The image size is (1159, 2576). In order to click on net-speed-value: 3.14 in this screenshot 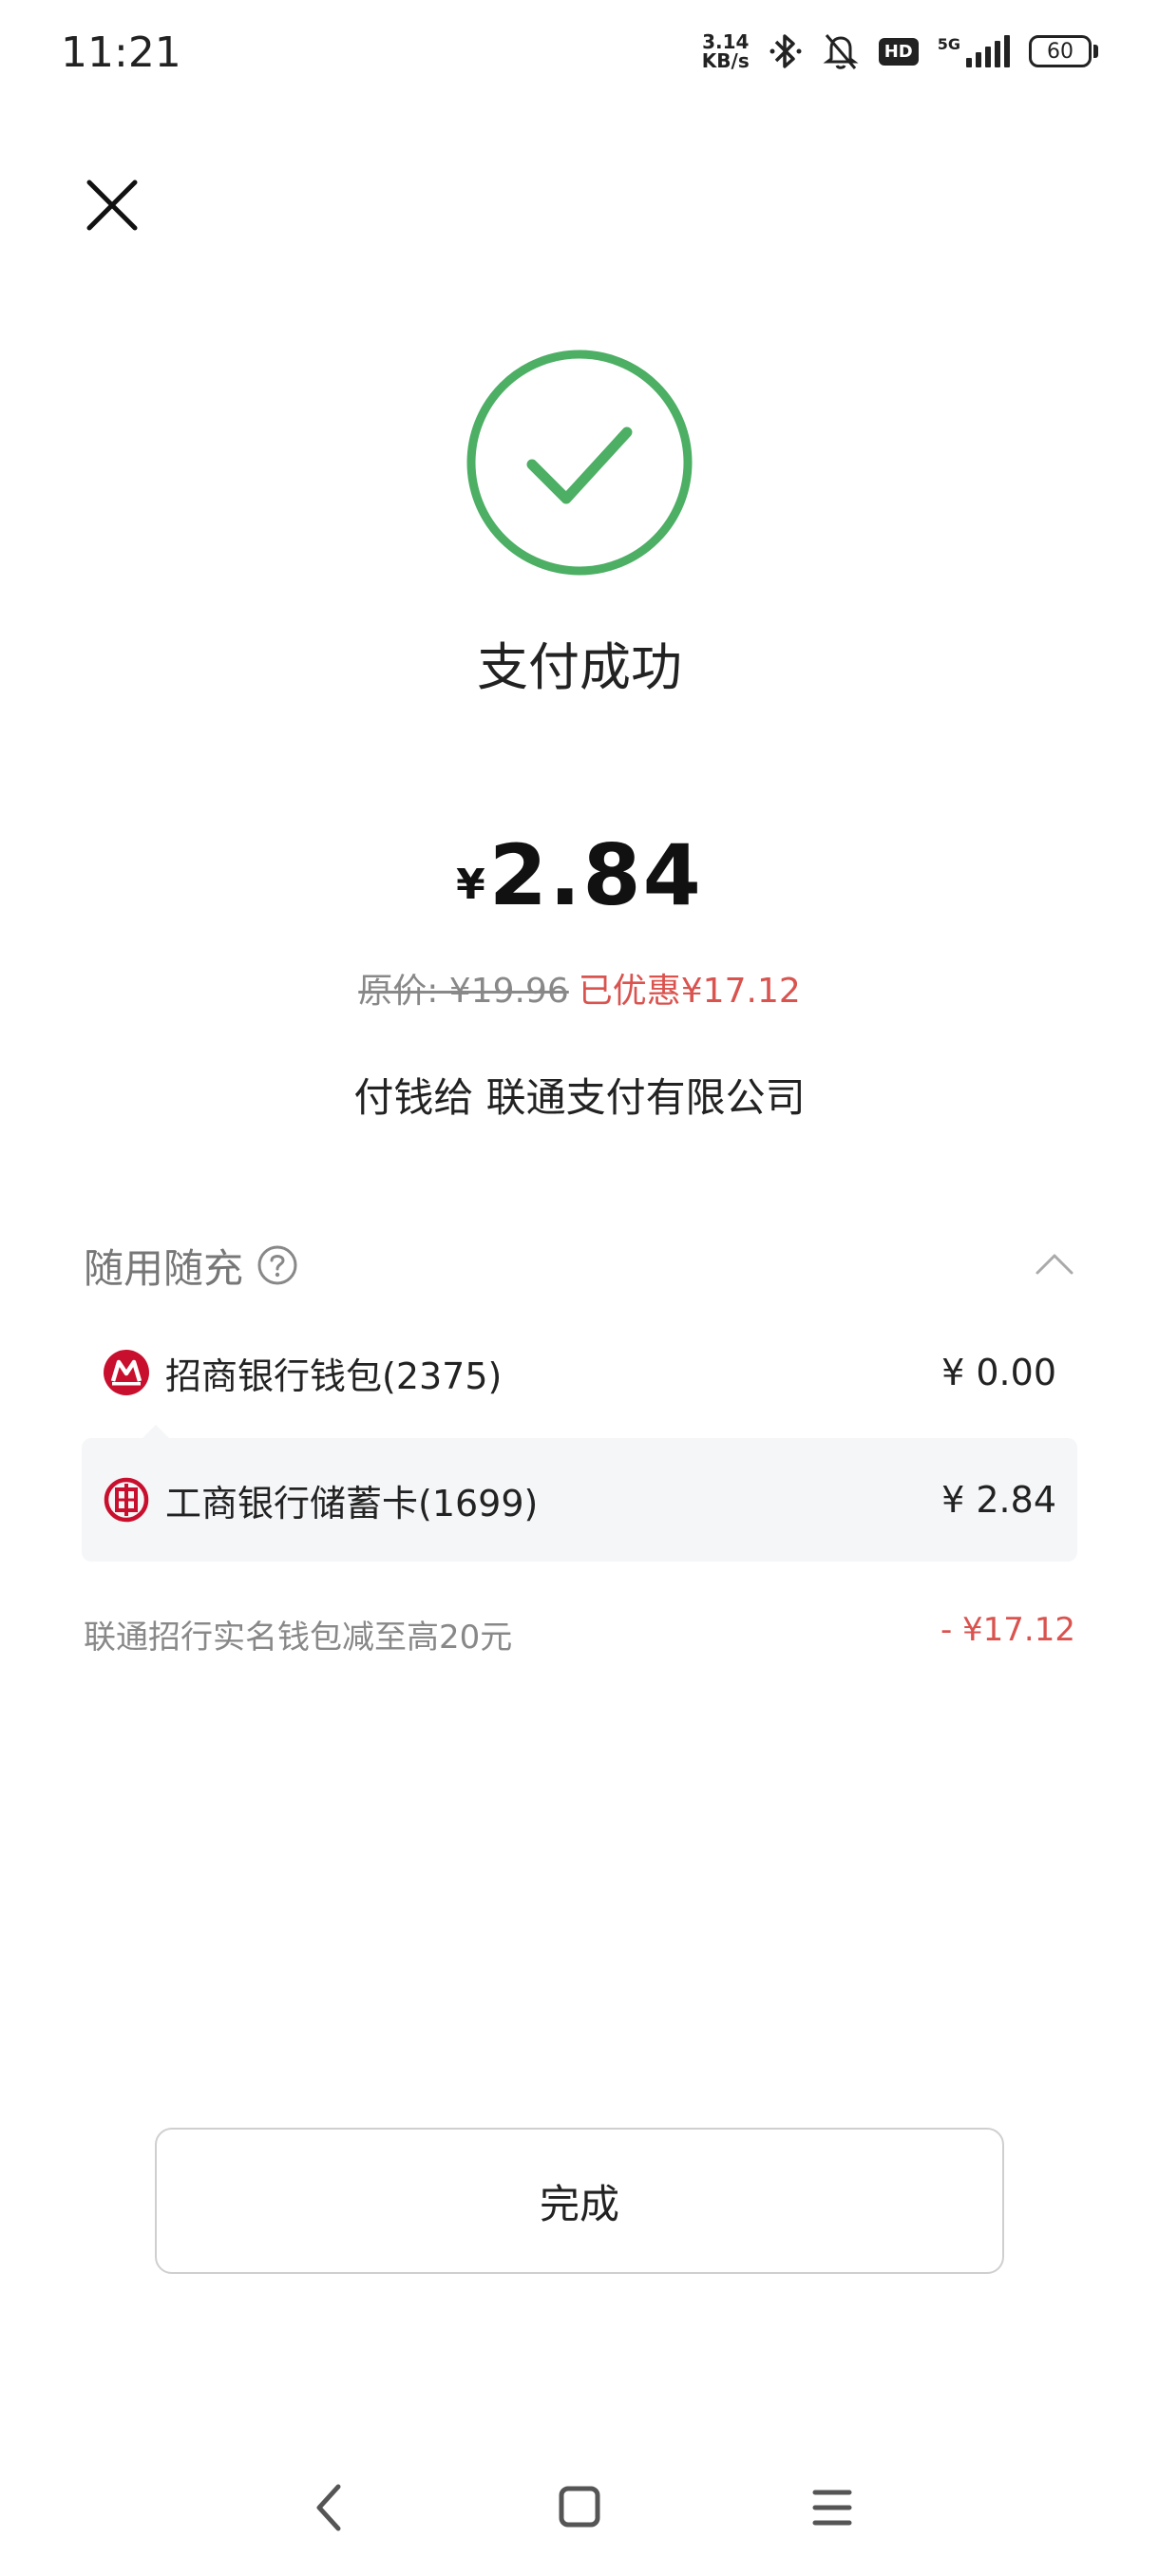, I will do `click(726, 41)`.